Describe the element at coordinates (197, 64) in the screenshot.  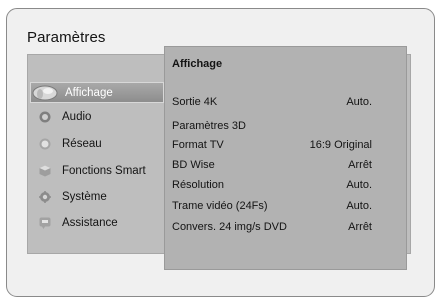
I see `submenu-title: Affichage` at that location.